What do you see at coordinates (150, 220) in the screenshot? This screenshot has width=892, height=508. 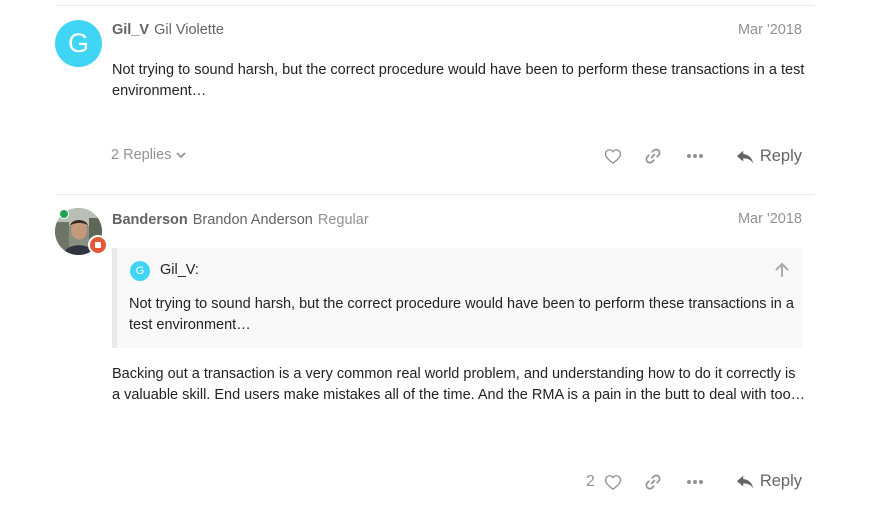 I see `username-link: Banderson` at bounding box center [150, 220].